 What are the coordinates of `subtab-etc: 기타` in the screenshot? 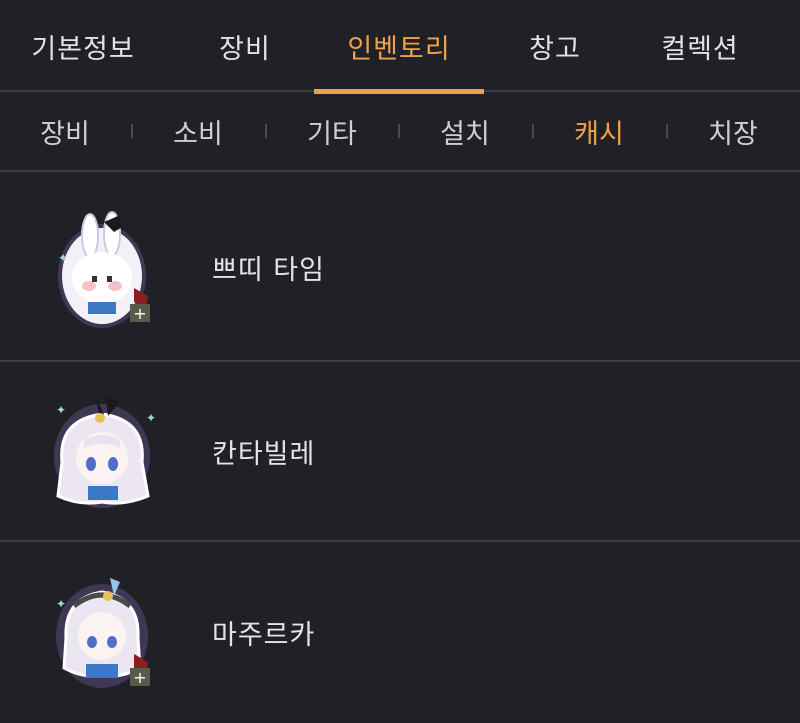 It's located at (332, 131).